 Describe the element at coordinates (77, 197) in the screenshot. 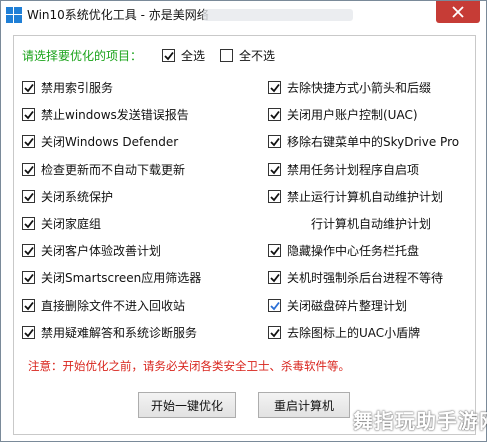

I see `option-label: 关闭系统保护` at that location.